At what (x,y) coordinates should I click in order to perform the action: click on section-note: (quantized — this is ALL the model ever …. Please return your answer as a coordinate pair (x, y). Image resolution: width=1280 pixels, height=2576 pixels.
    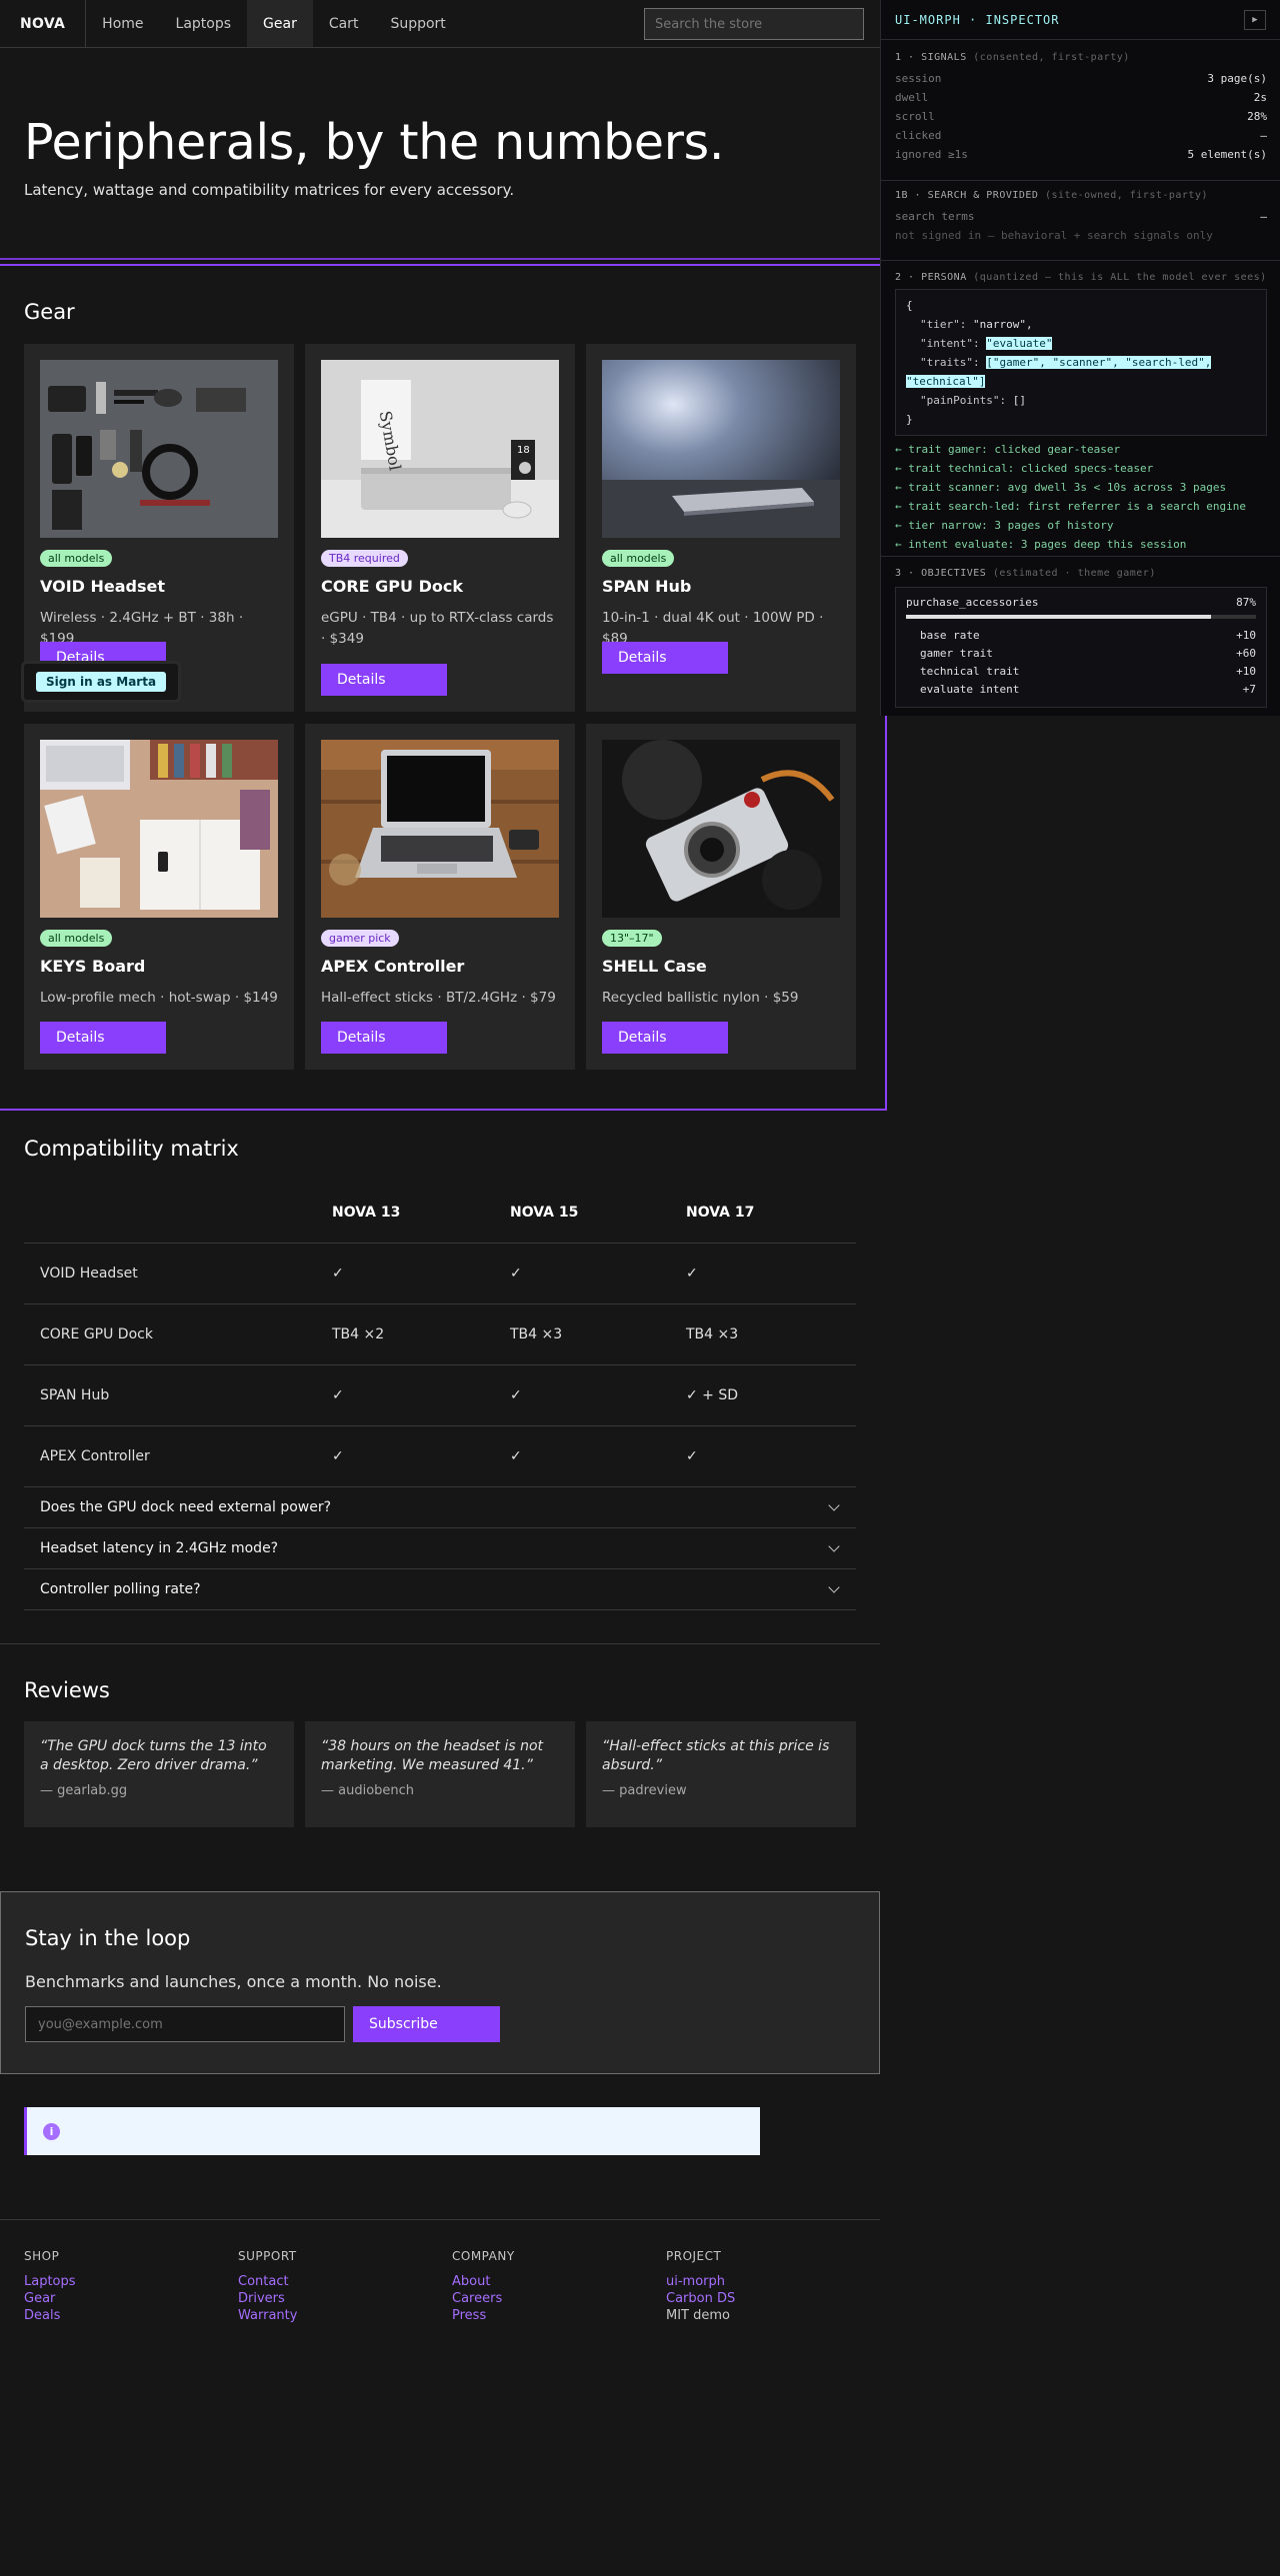
    Looking at the image, I should click on (1120, 277).